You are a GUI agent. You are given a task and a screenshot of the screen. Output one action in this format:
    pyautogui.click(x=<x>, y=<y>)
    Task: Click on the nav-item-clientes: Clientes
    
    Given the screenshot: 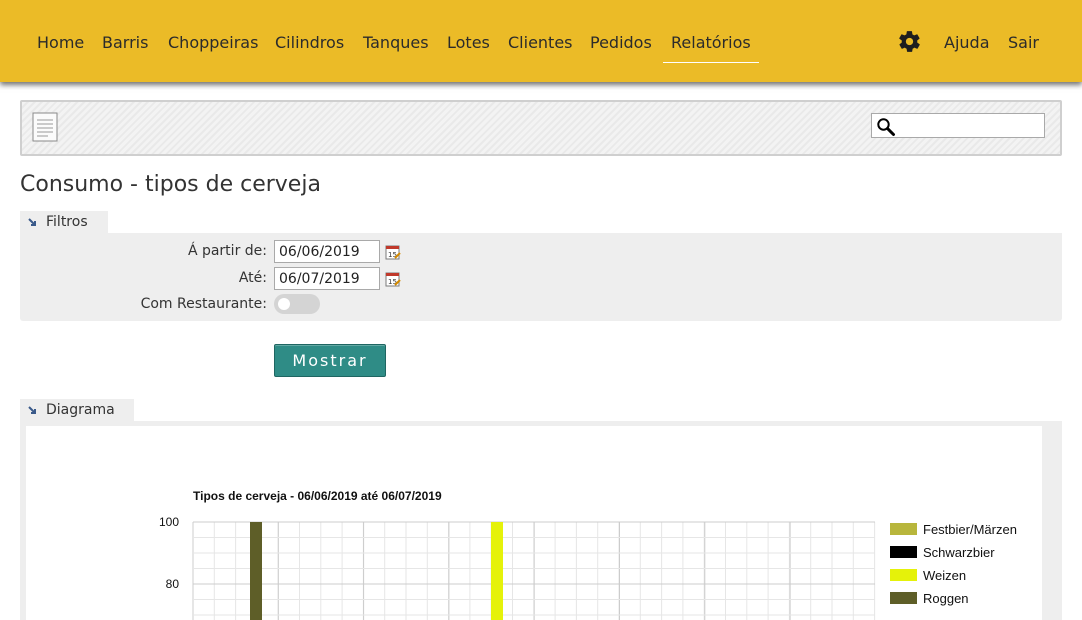 What is the action you would take?
    pyautogui.click(x=540, y=42)
    